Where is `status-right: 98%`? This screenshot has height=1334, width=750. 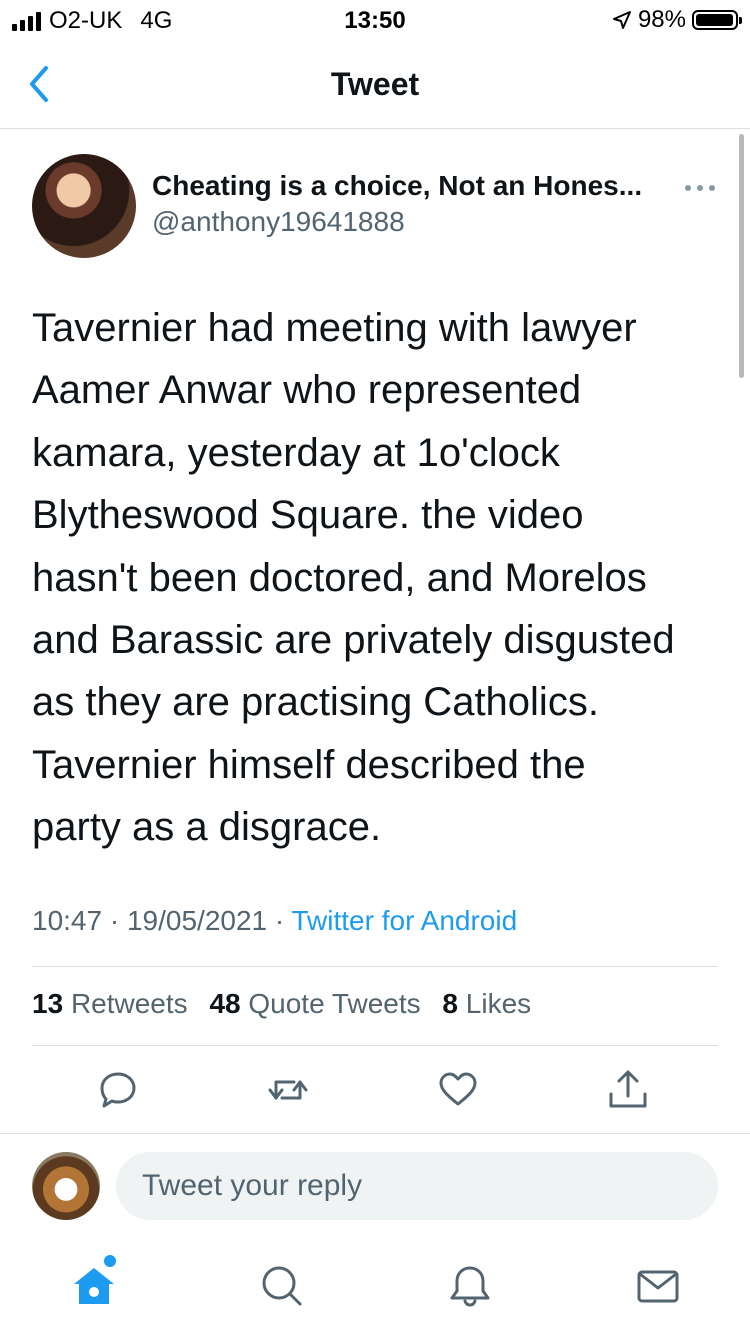
status-right: 98% is located at coordinates (677, 20).